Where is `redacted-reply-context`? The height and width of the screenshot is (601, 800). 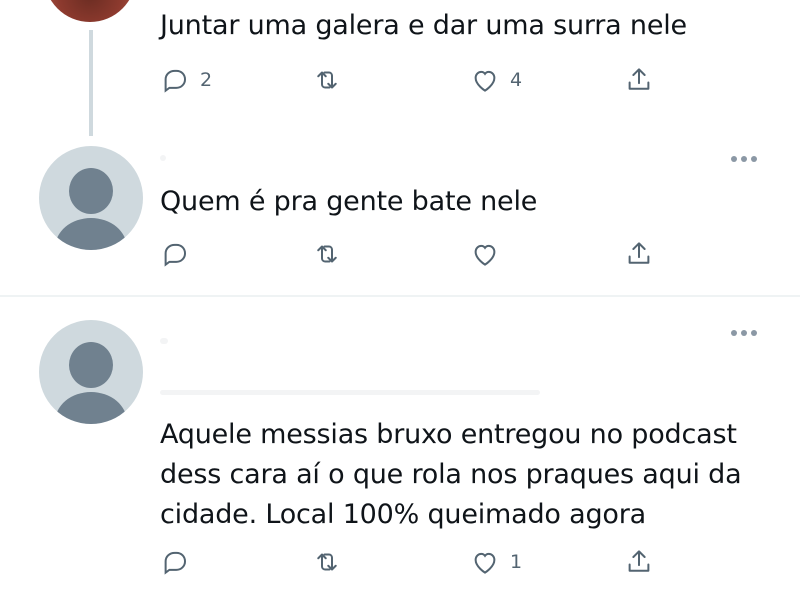 redacted-reply-context is located at coordinates (350, 392).